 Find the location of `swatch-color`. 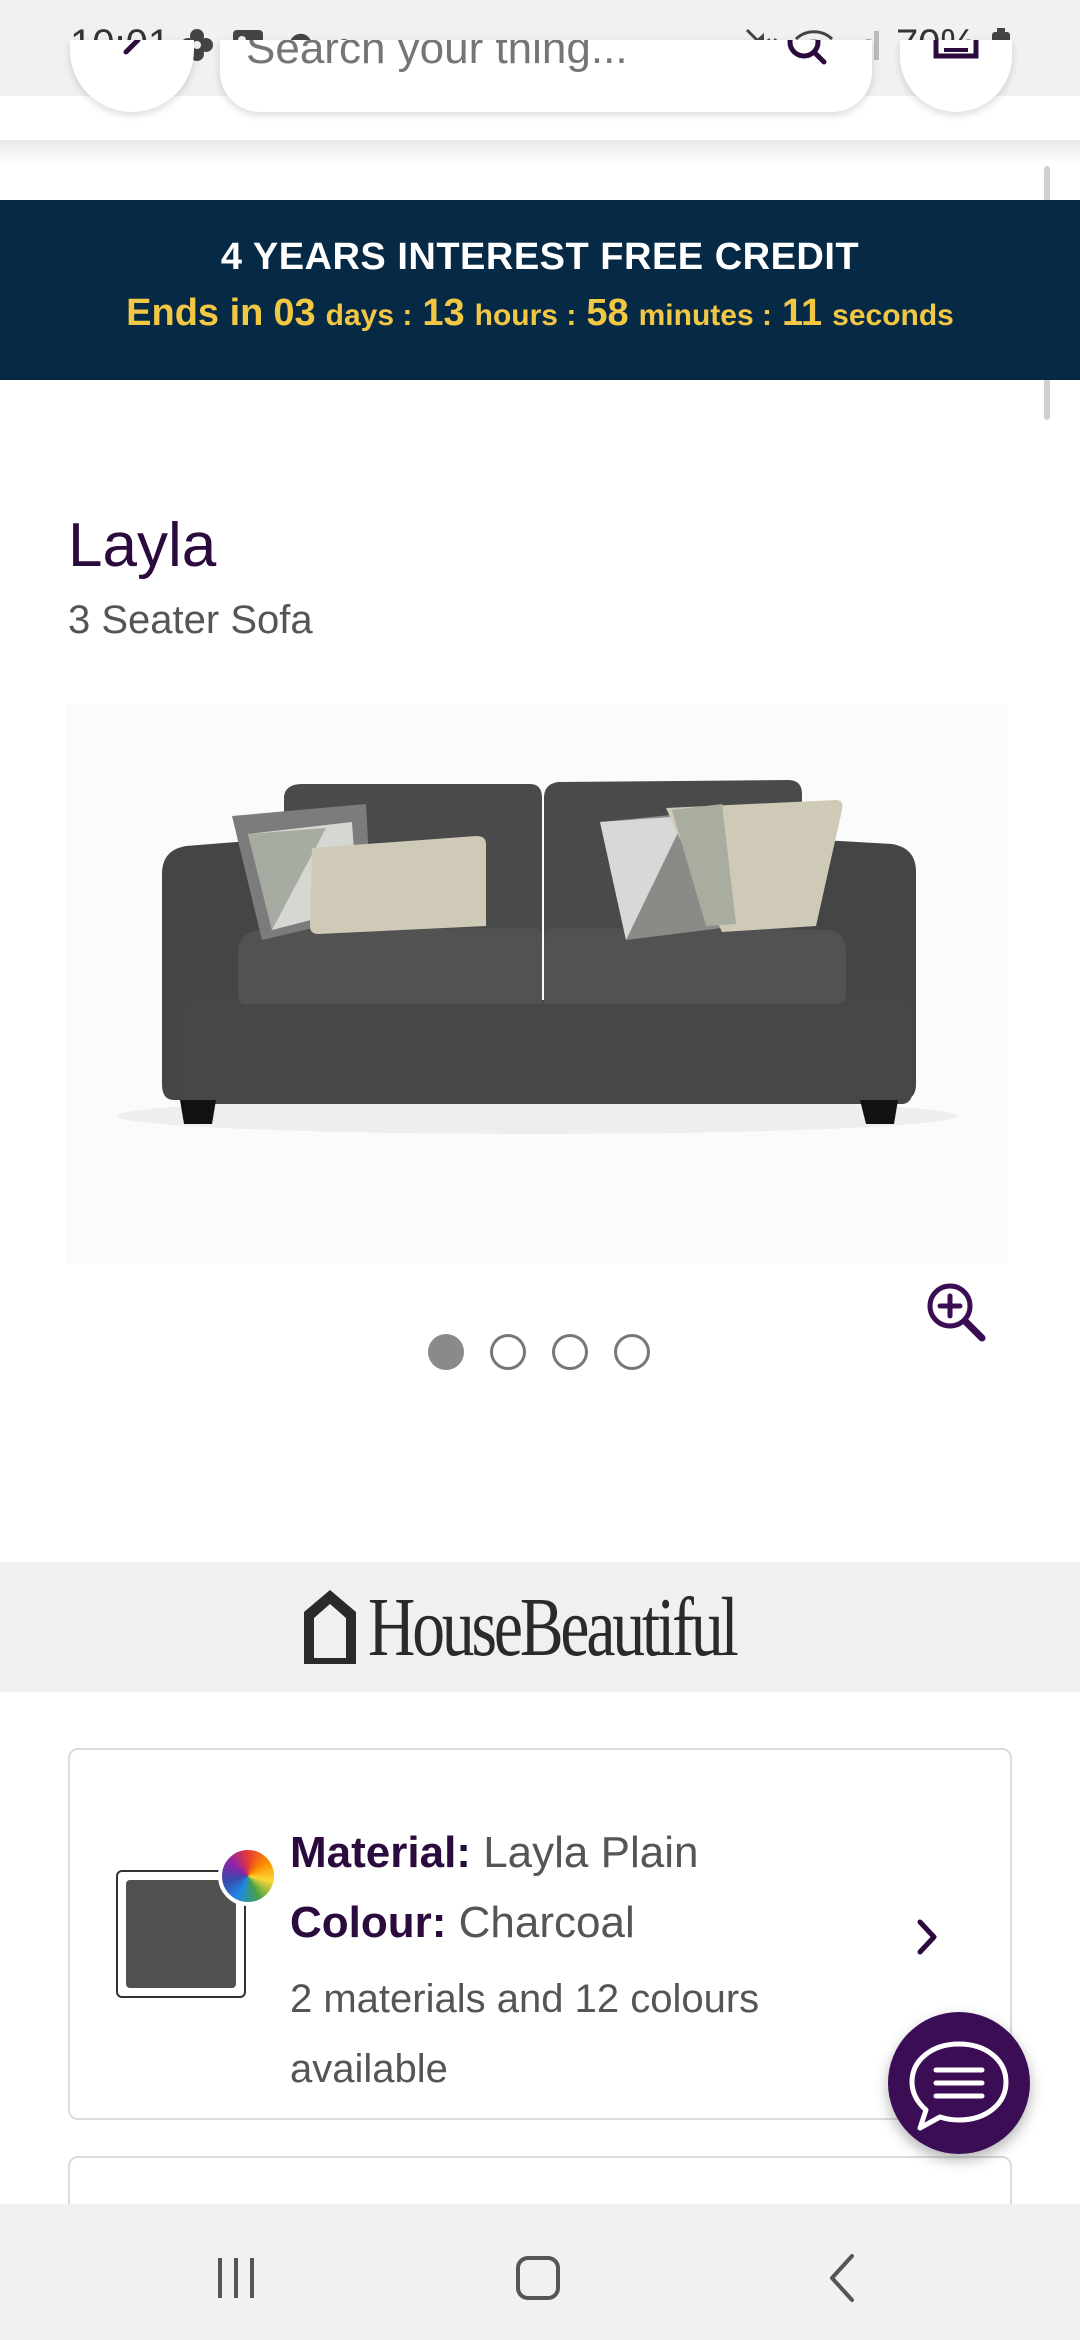

swatch-color is located at coordinates (181, 1934).